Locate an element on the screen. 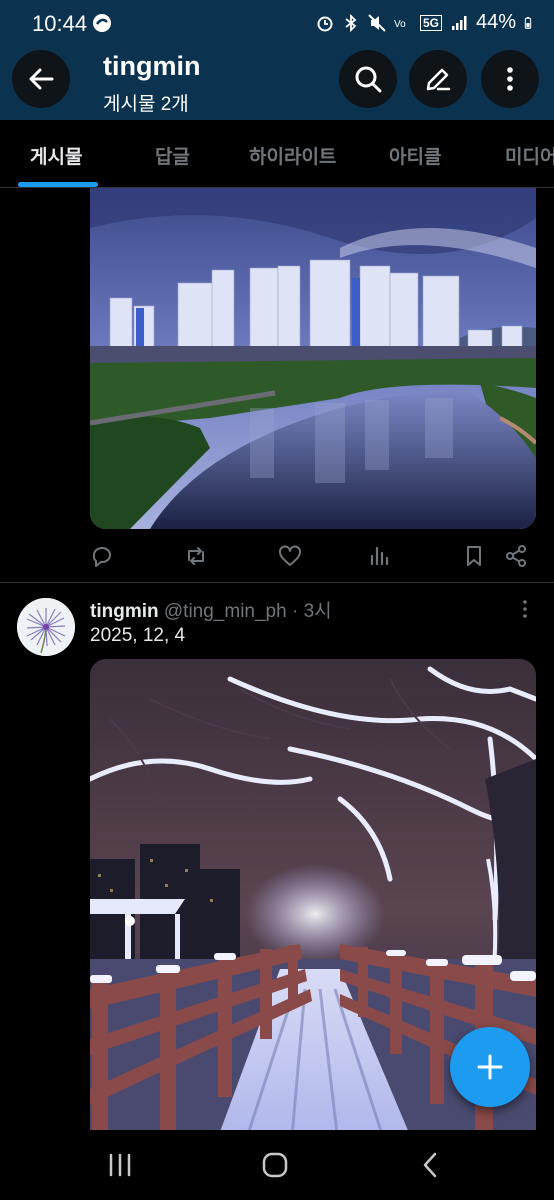  avatar is located at coordinates (46, 627).